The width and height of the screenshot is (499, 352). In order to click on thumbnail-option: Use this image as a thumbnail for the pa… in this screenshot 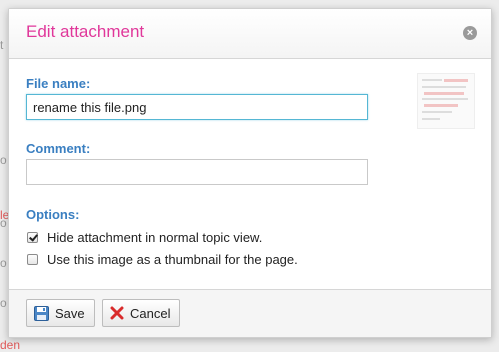, I will do `click(162, 259)`.